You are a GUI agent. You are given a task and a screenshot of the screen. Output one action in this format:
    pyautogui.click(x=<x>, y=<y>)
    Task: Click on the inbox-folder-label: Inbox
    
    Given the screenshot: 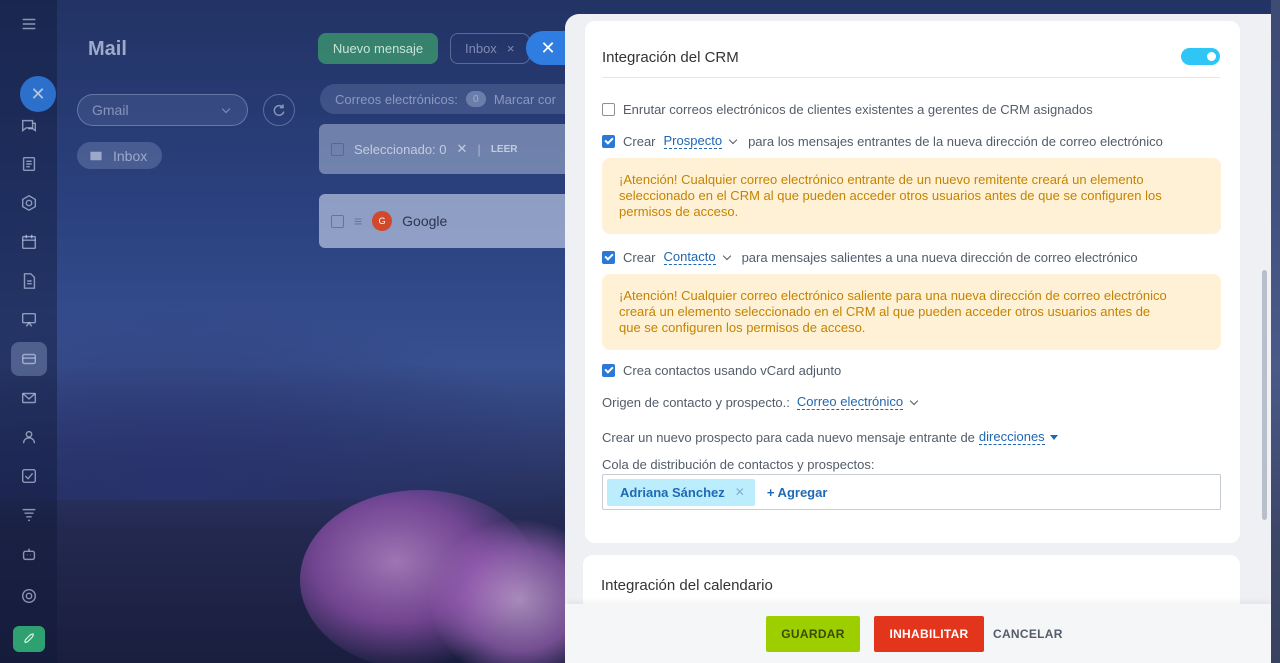 What is the action you would take?
    pyautogui.click(x=130, y=155)
    